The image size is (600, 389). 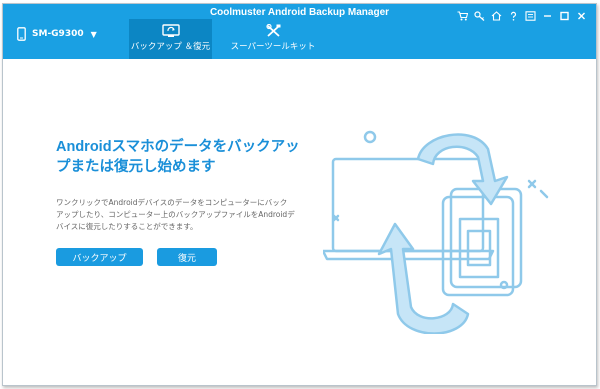 I want to click on key-icon, so click(x=479, y=16).